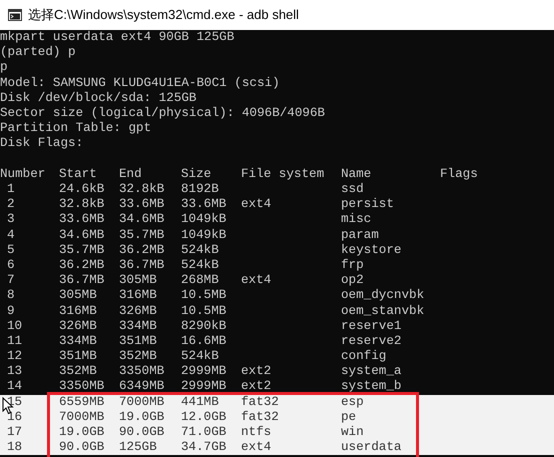 The width and height of the screenshot is (554, 457). Describe the element at coordinates (11, 219) in the screenshot. I see `table-cell: 3` at that location.